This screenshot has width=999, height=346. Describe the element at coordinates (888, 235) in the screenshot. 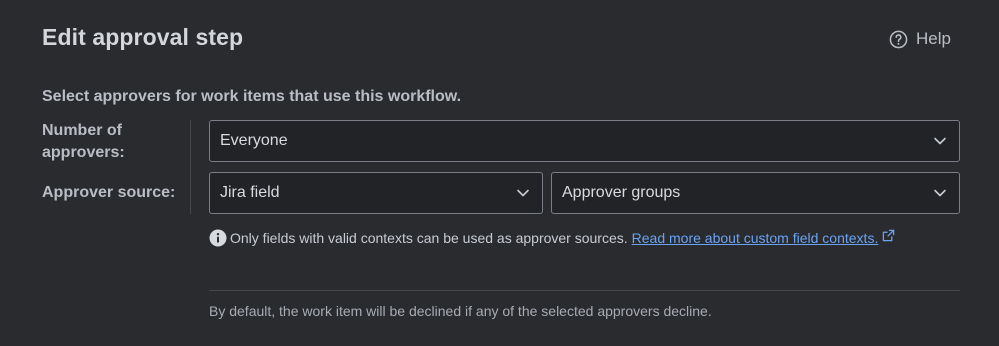

I see `external-link-icon` at that location.